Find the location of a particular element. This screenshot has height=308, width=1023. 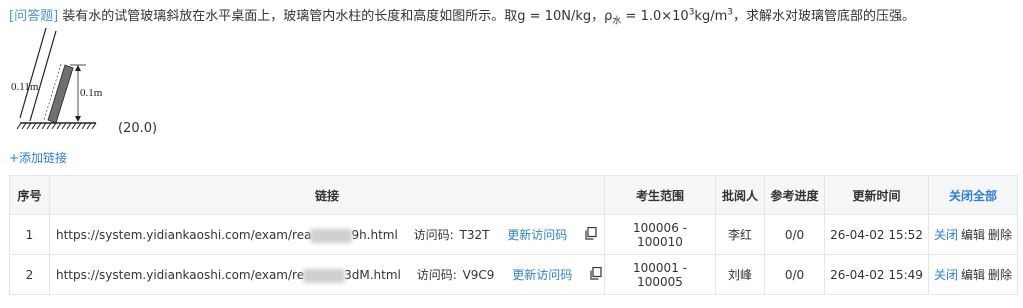

header-progress: 参考进度 is located at coordinates (794, 195).